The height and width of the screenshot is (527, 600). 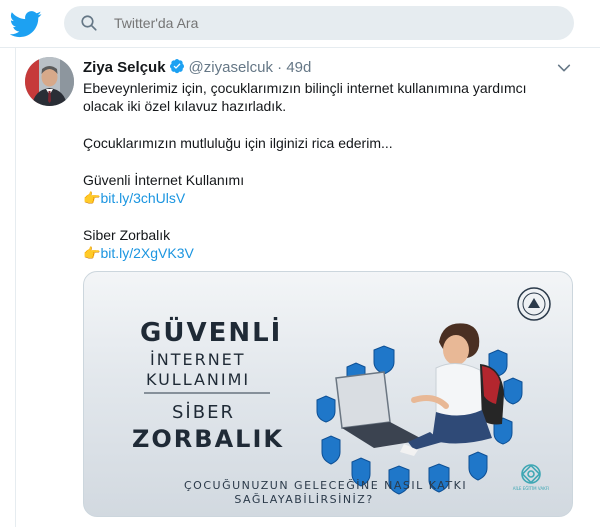 What do you see at coordinates (164, 180) in the screenshot?
I see `tweet-text-line-4: Güvenli İnternet Kullanımı` at bounding box center [164, 180].